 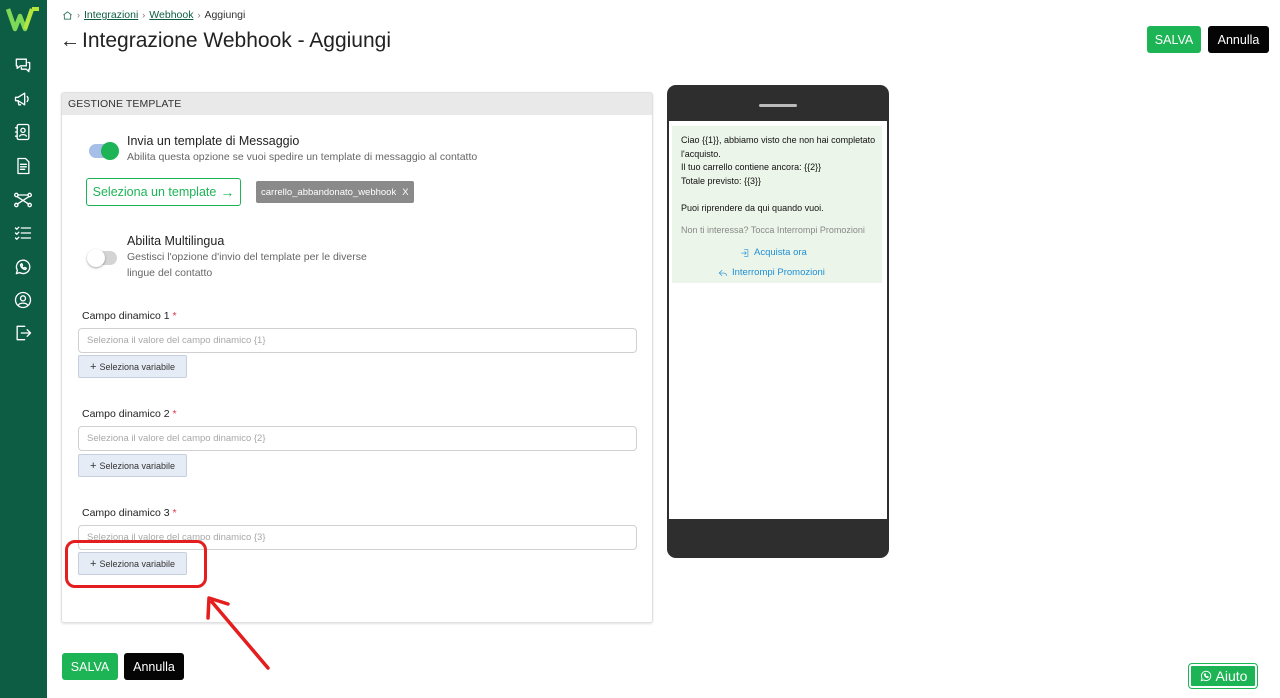 What do you see at coordinates (1231, 676) in the screenshot?
I see `help-label: Aiuto` at bounding box center [1231, 676].